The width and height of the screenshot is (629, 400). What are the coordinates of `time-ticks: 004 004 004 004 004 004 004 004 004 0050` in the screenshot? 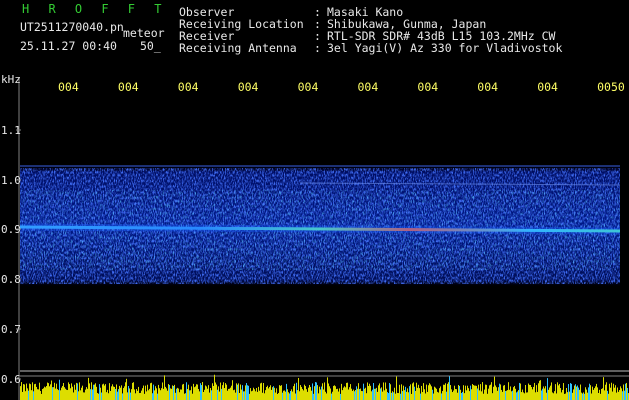 It's located at (341, 87).